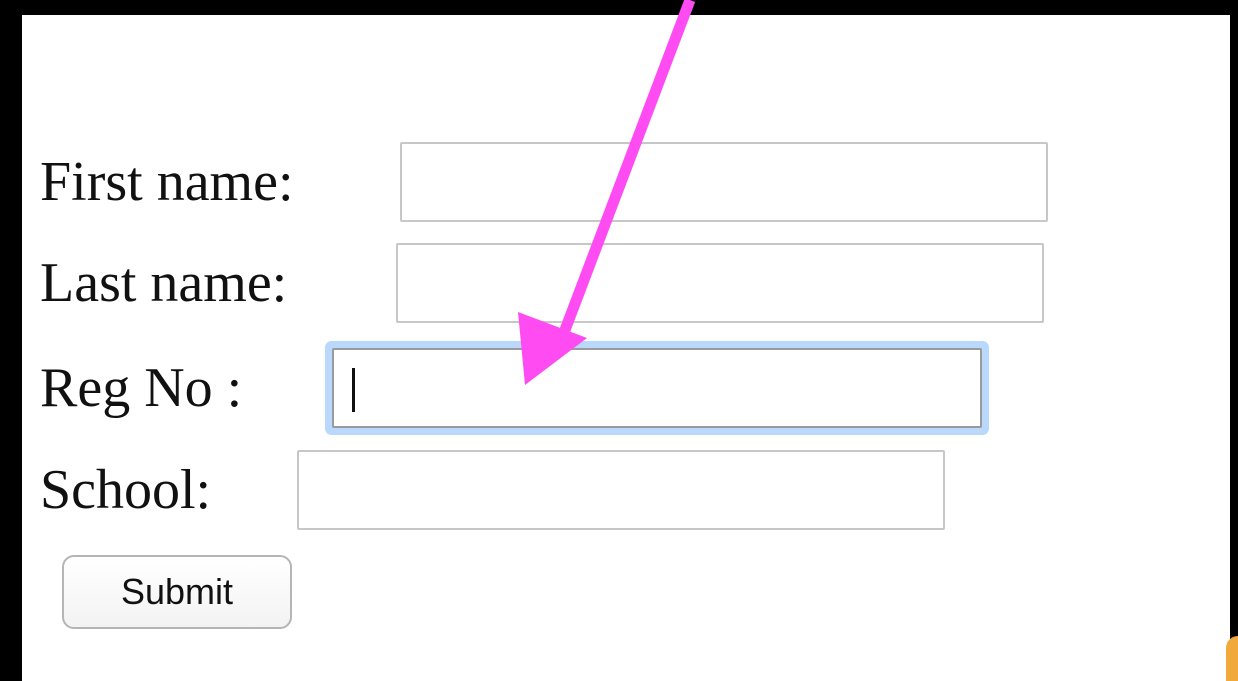 The height and width of the screenshot is (681, 1238). Describe the element at coordinates (621, 490) in the screenshot. I see `school-input` at that location.